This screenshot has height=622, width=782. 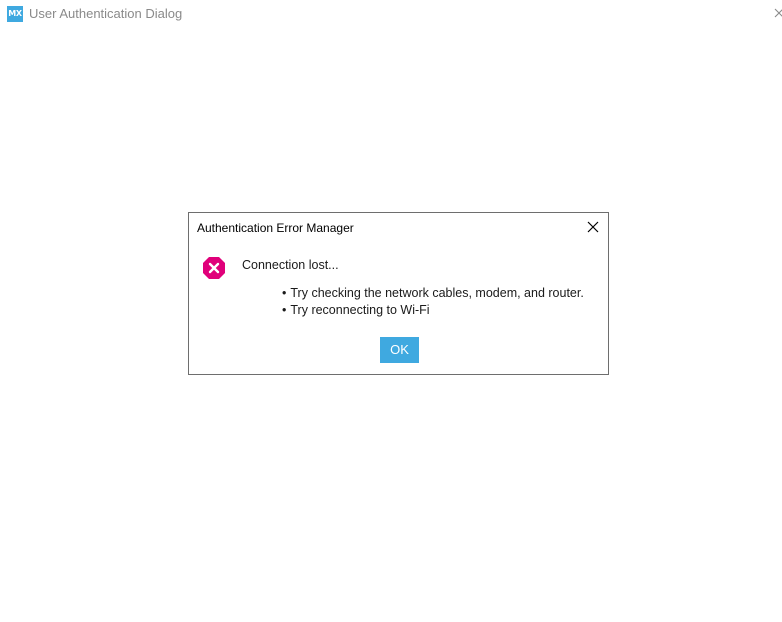 What do you see at coordinates (275, 228) in the screenshot?
I see `dialog-title: Authentication Error Manager` at bounding box center [275, 228].